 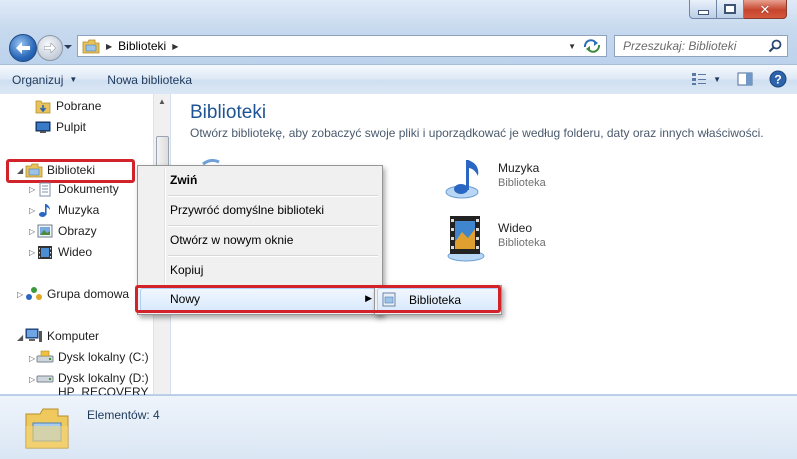 I want to click on close-button: ✕, so click(x=765, y=9).